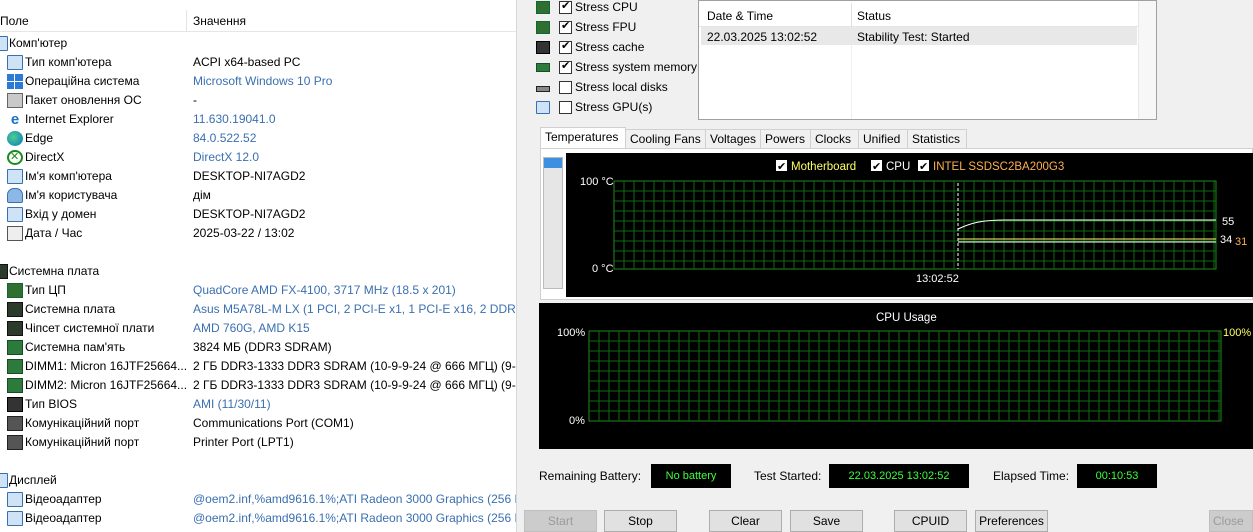  What do you see at coordinates (232, 404) in the screenshot?
I see `field-value-link: AMI (11/30/11)` at bounding box center [232, 404].